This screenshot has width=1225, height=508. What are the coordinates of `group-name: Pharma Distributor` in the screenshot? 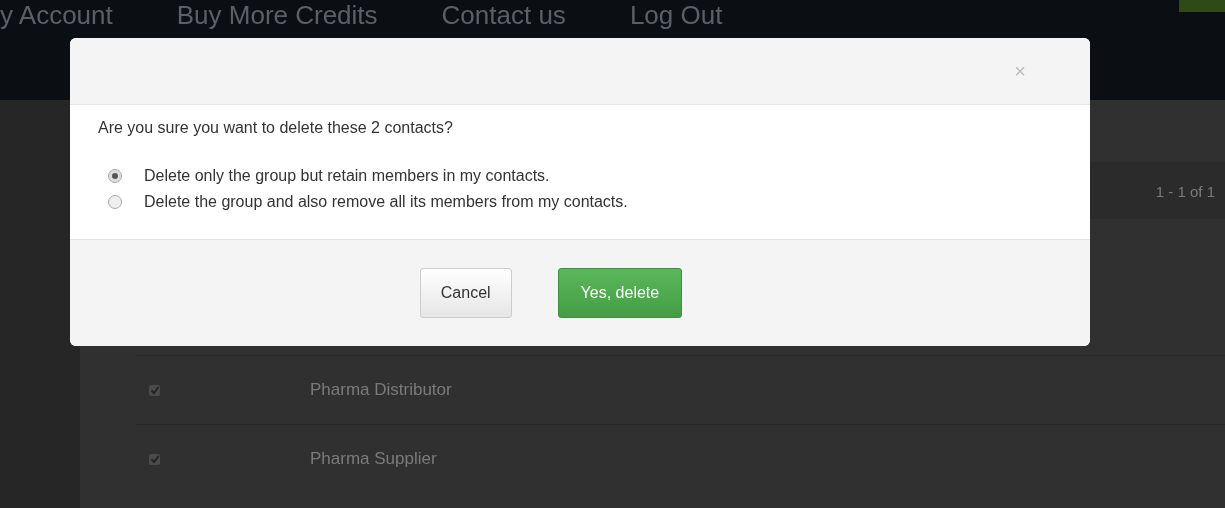 It's located at (381, 390).